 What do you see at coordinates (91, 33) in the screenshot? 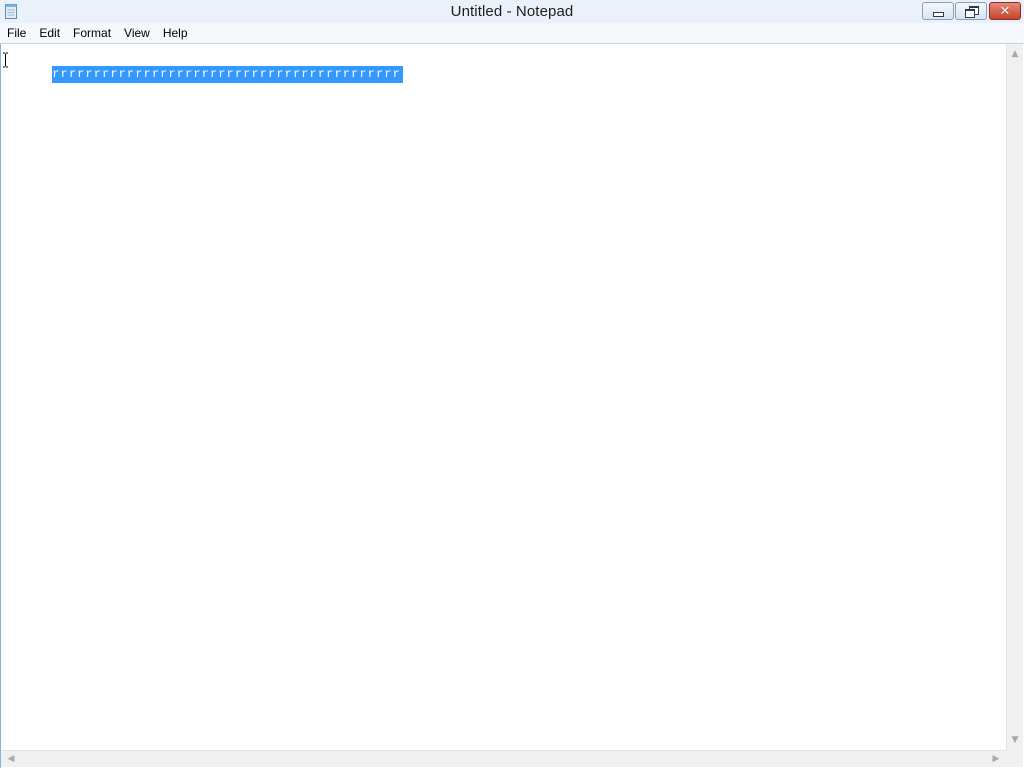
I see `menu-format: Format` at bounding box center [91, 33].